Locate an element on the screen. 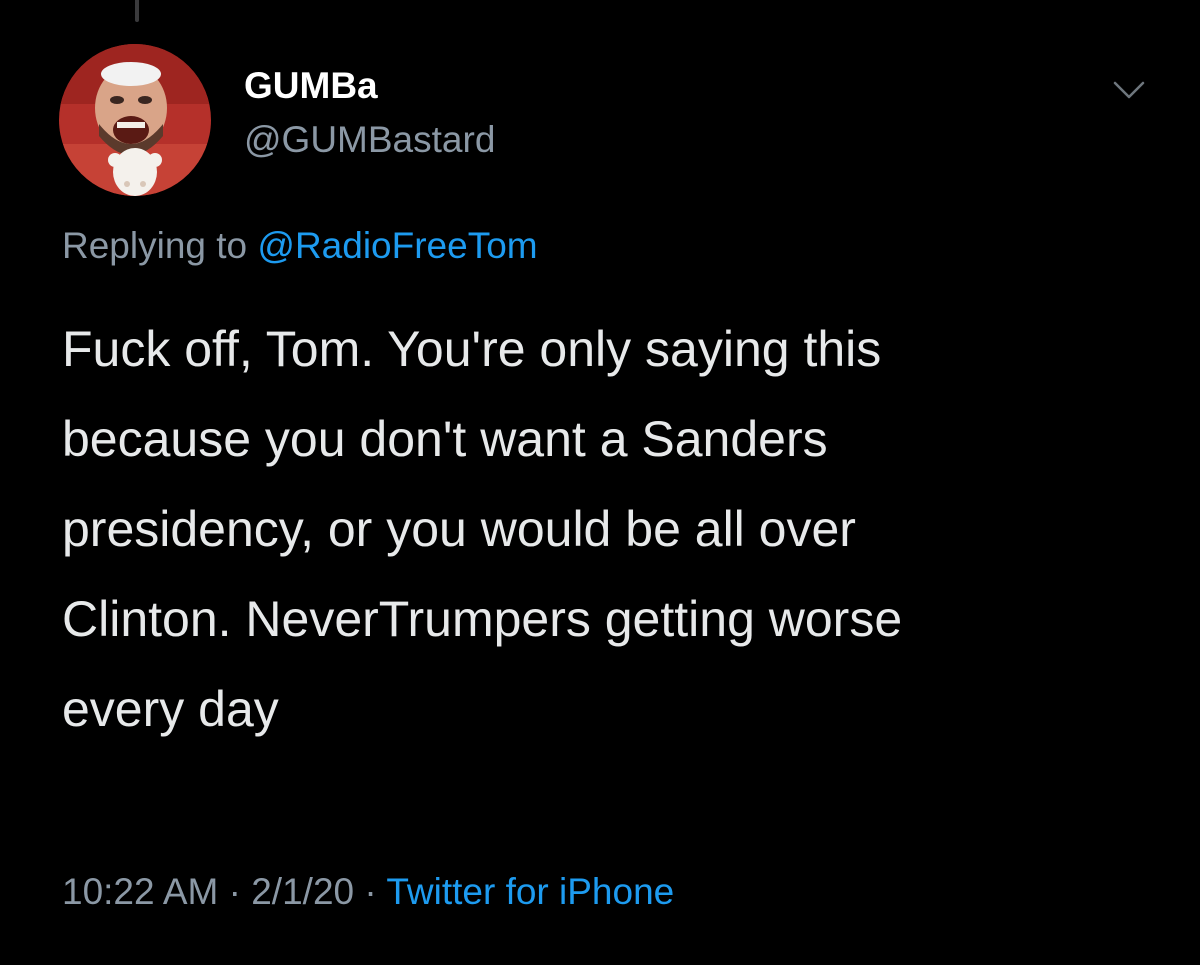 The image size is (1200, 965). author-handle: @GUMBastard is located at coordinates (369, 140).